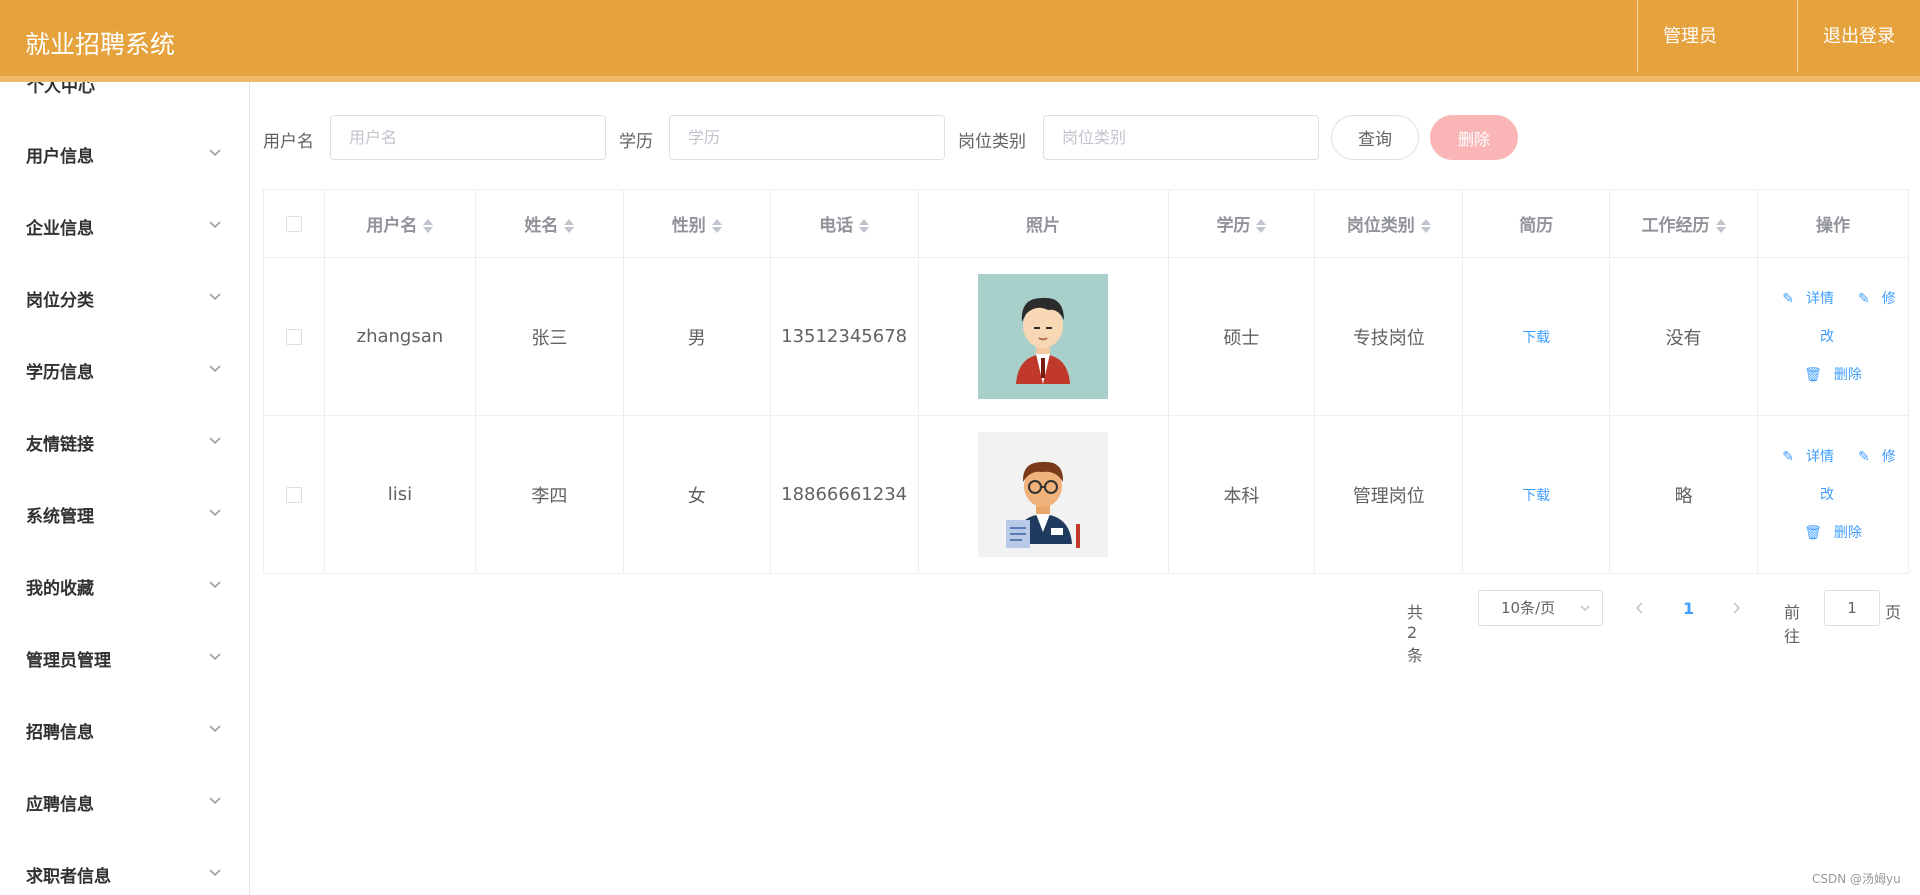 The width and height of the screenshot is (1920, 895). Describe the element at coordinates (60, 517) in the screenshot. I see `sidebar-item-label: 系统管理` at that location.